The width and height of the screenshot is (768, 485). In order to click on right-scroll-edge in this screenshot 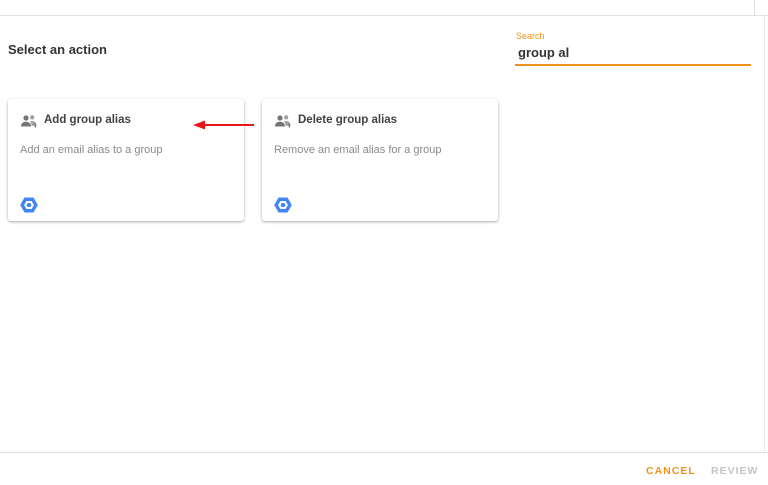, I will do `click(764, 234)`.